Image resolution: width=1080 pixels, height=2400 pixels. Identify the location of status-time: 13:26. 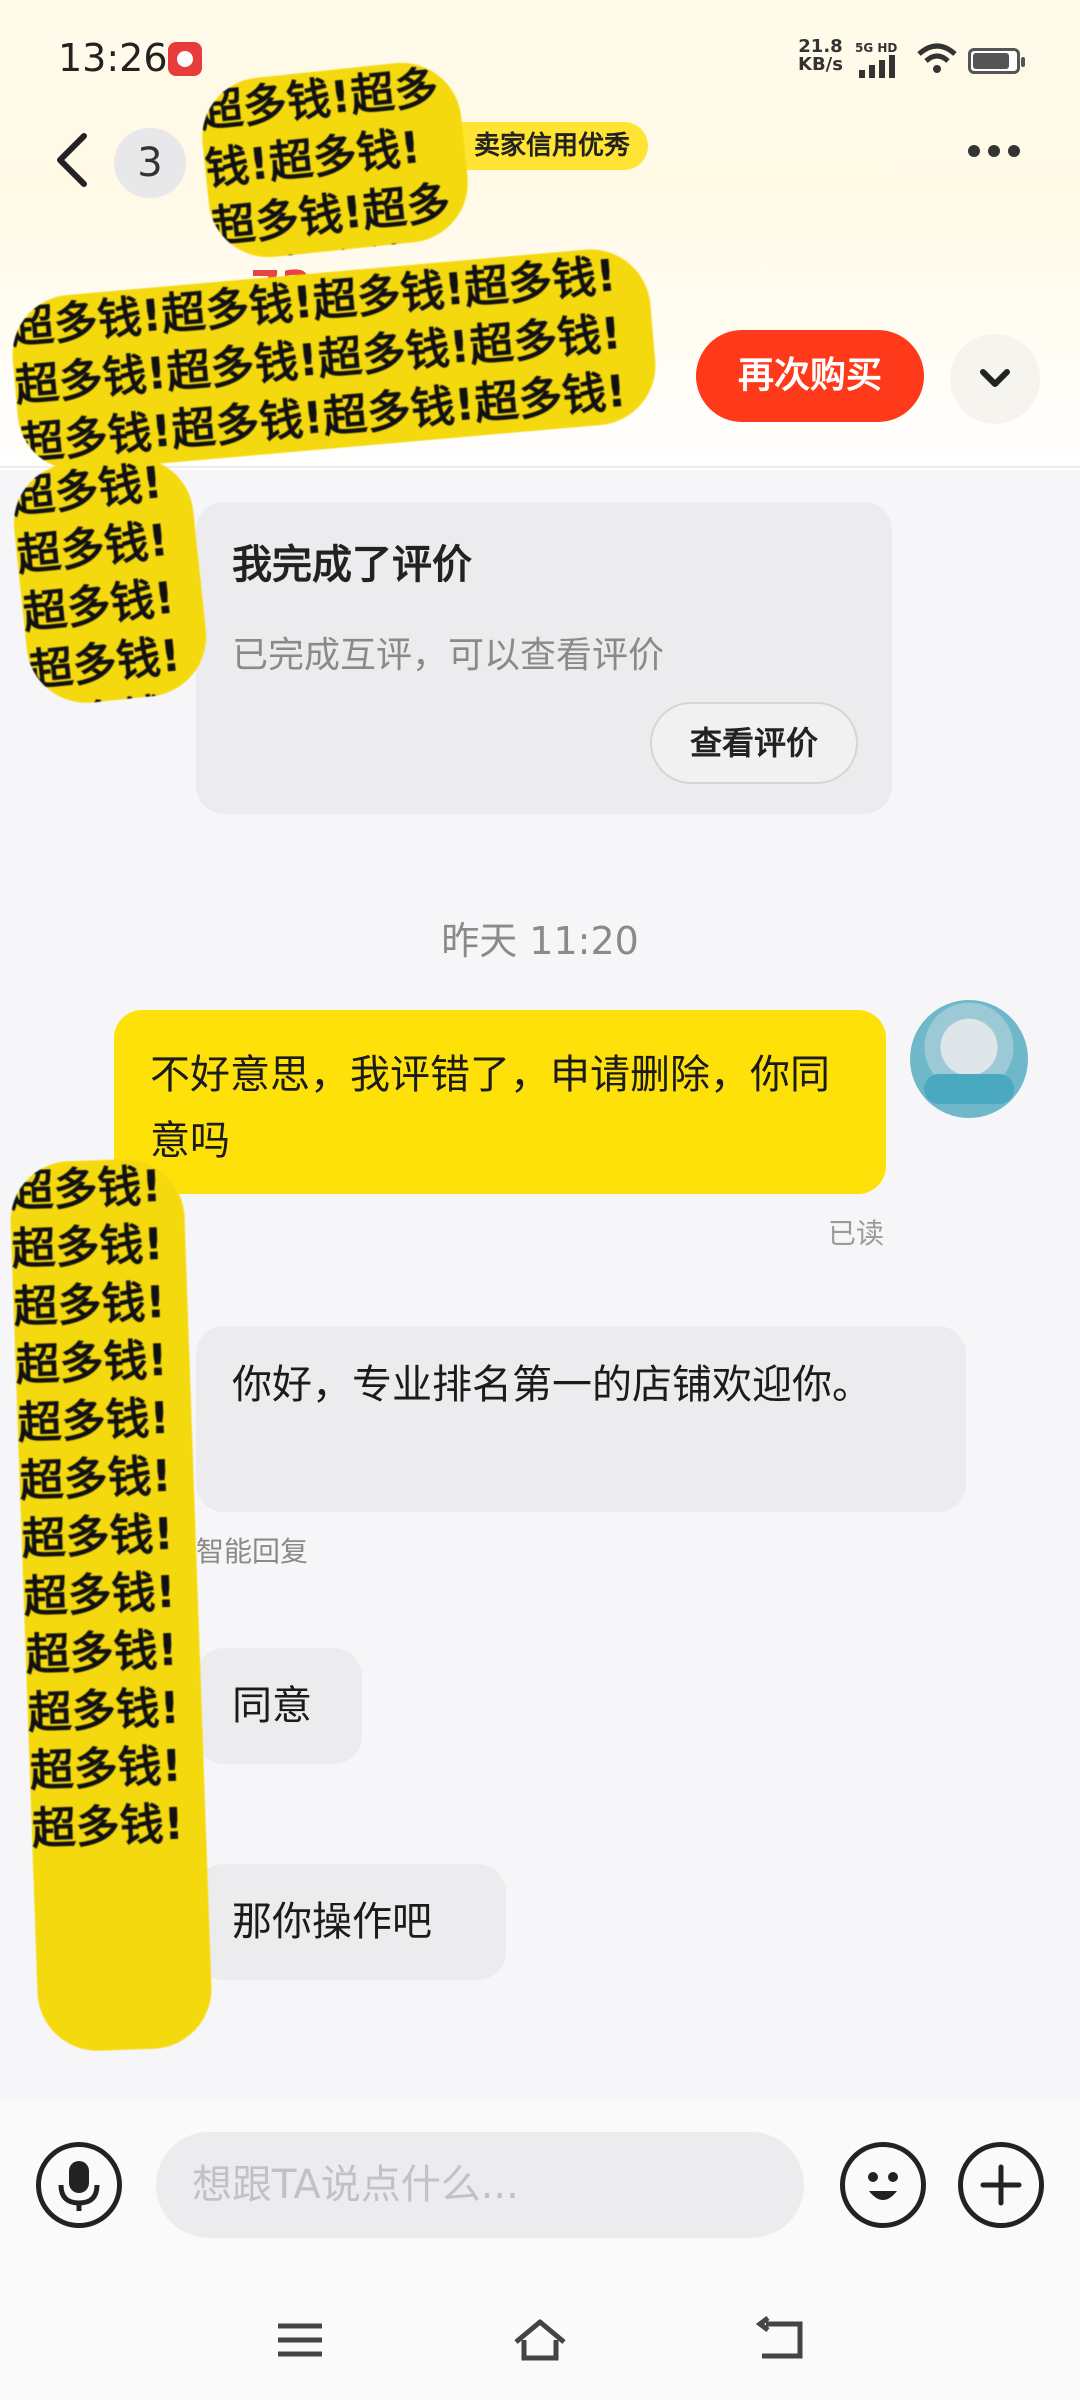
(113, 58).